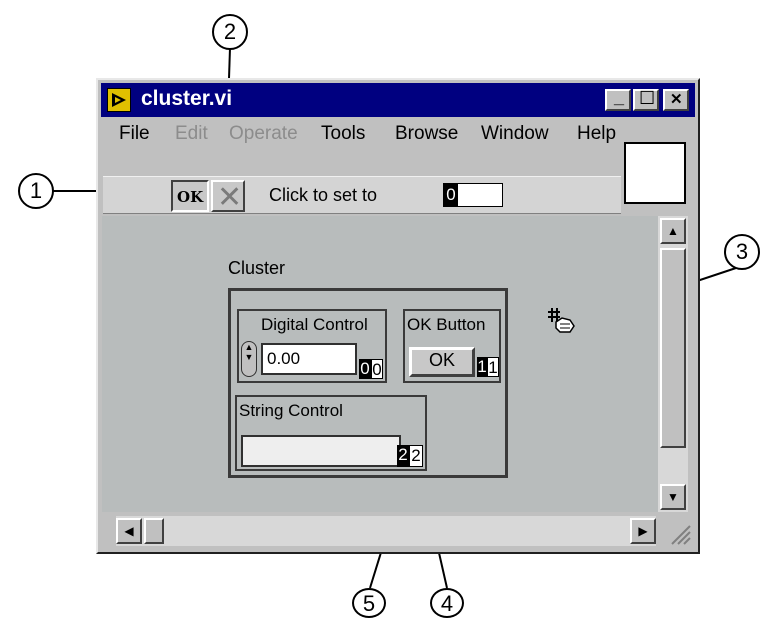  I want to click on vertical-scrollbar: ▲ ▼, so click(673, 364).